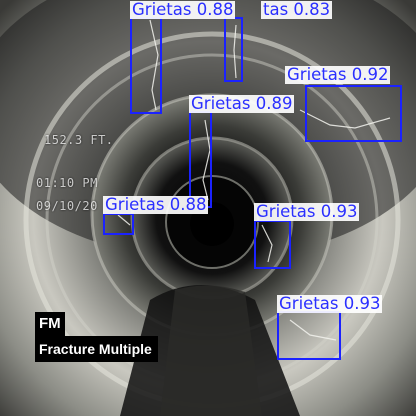  I want to click on defect-code: FM, so click(50, 324).